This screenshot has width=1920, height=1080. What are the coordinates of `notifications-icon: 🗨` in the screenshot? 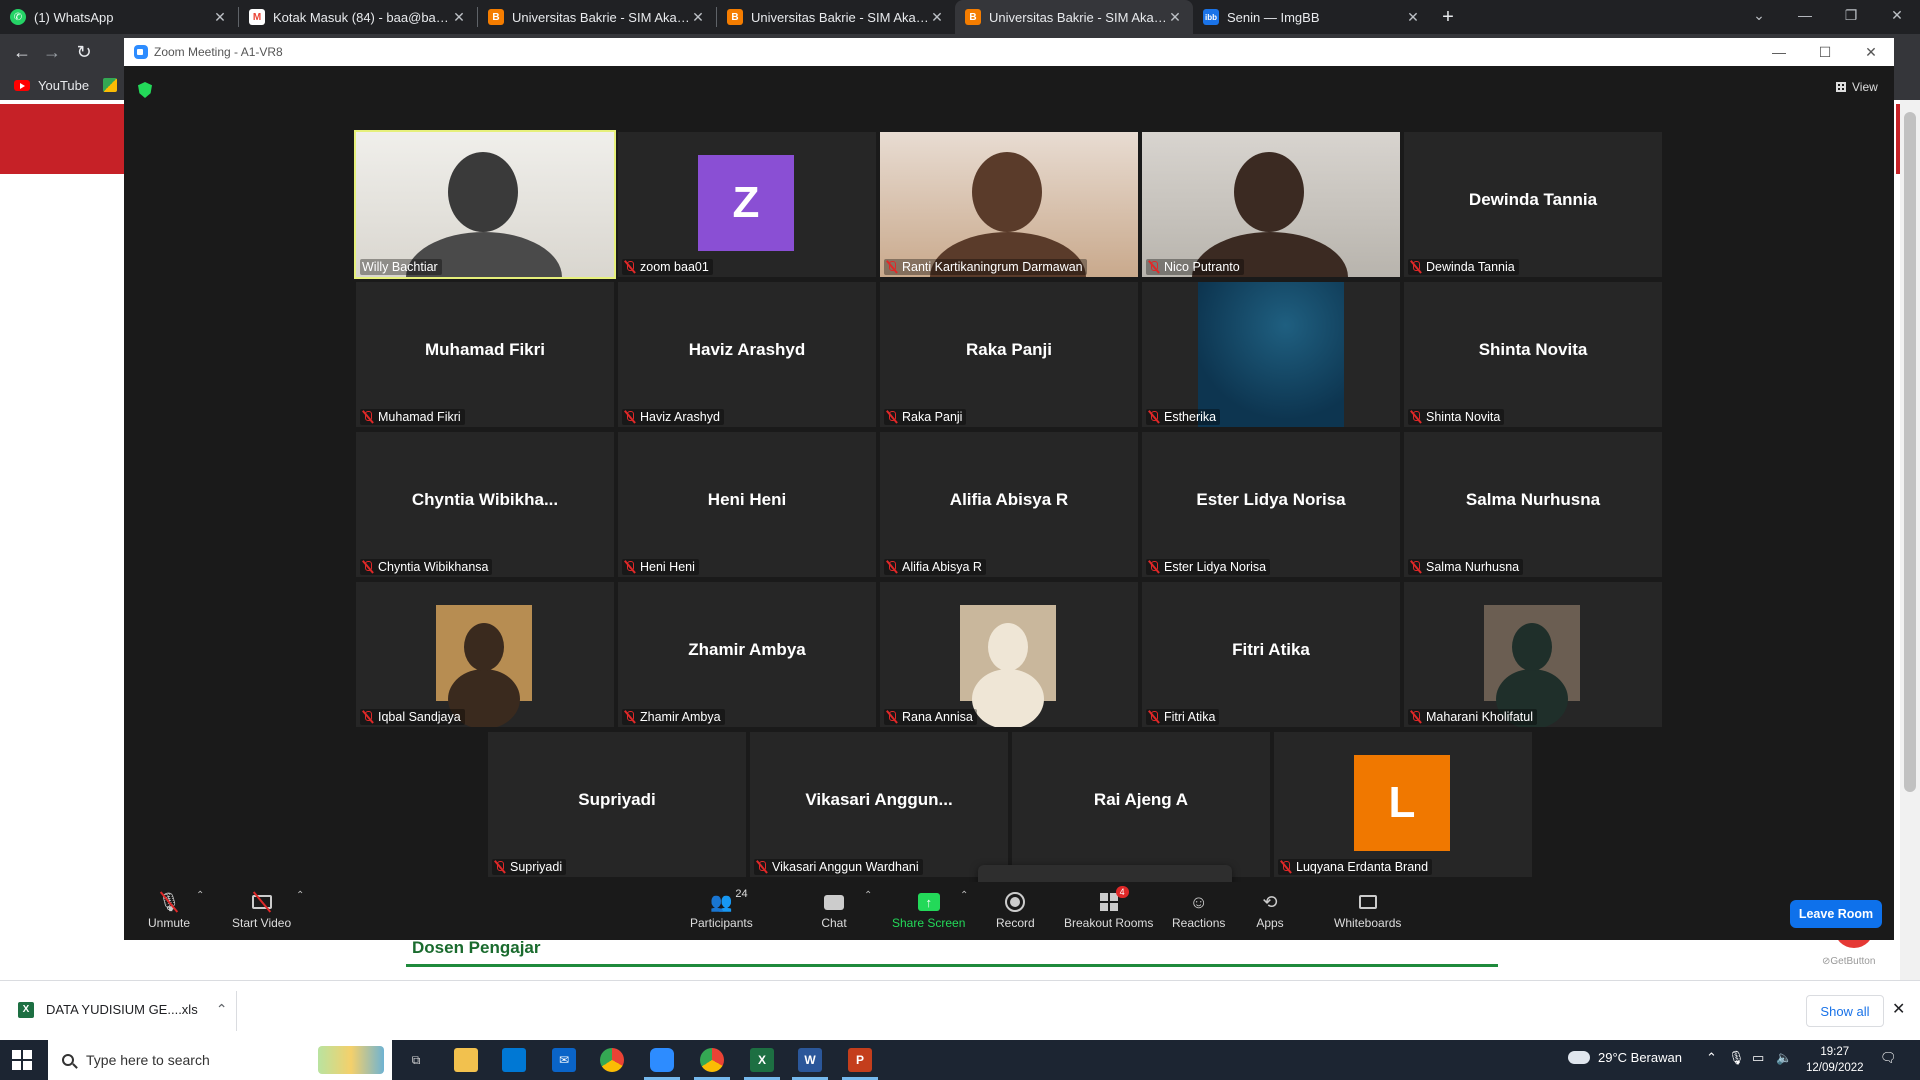 It's located at (1888, 1058).